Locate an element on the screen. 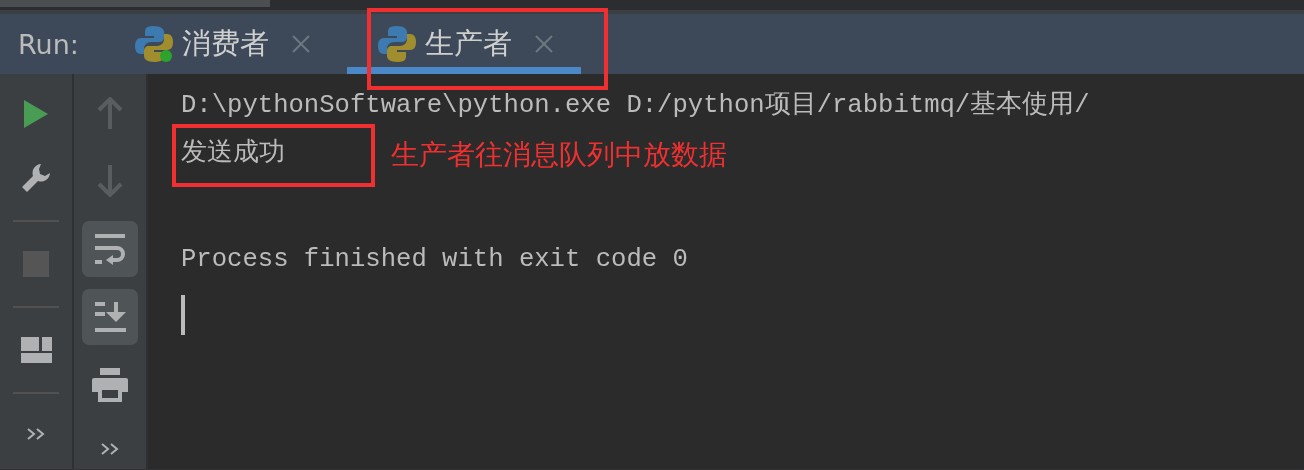 This screenshot has height=470, width=1304. console-line: Process finished with exit code 0 is located at coordinates (434, 259).